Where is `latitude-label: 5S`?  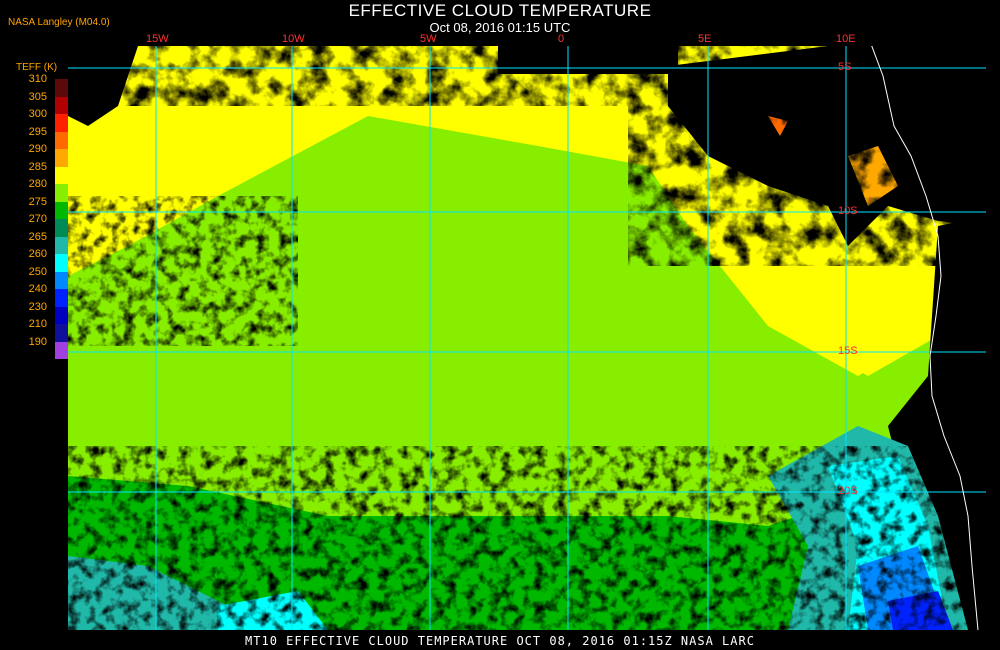 latitude-label: 5S is located at coordinates (845, 67).